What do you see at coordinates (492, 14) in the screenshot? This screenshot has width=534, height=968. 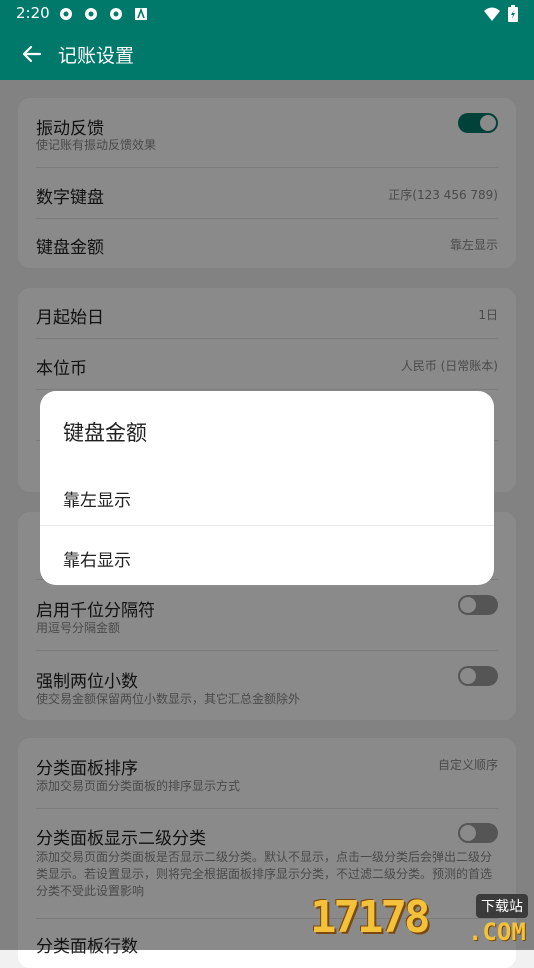 I see `wifi-icon` at bounding box center [492, 14].